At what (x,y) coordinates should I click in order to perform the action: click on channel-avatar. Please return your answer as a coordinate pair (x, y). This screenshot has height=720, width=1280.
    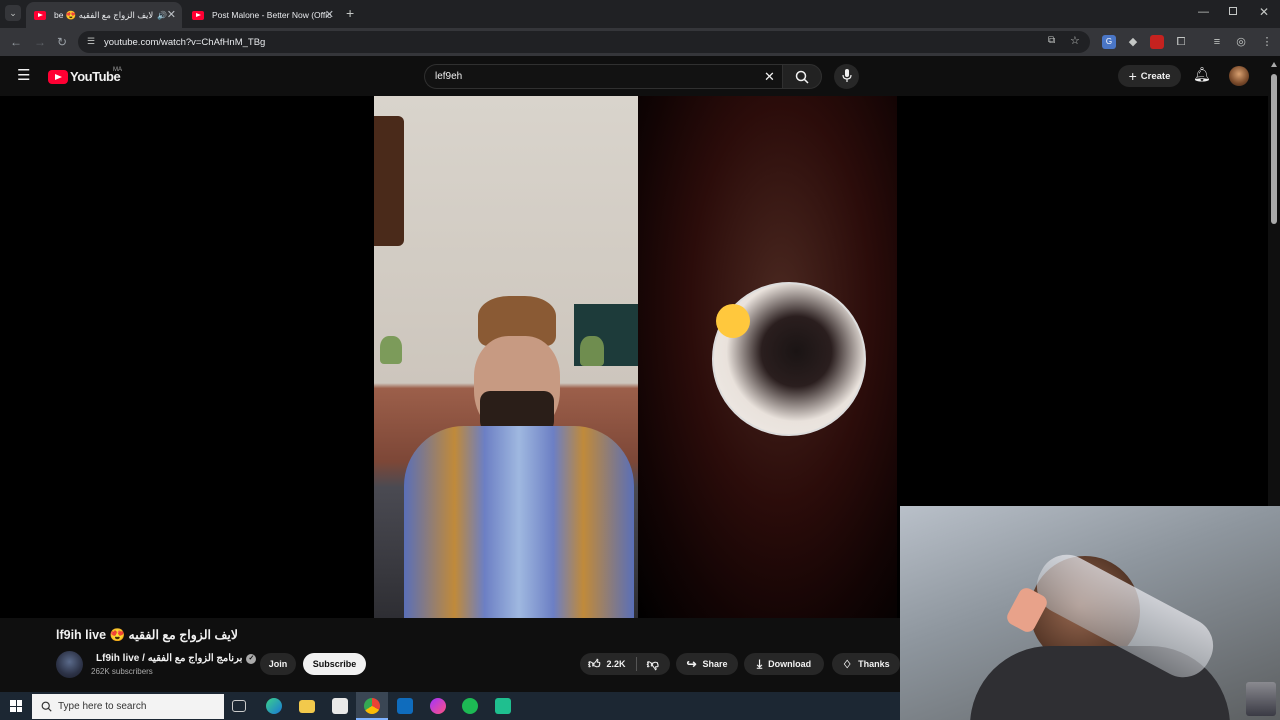
    Looking at the image, I should click on (69, 664).